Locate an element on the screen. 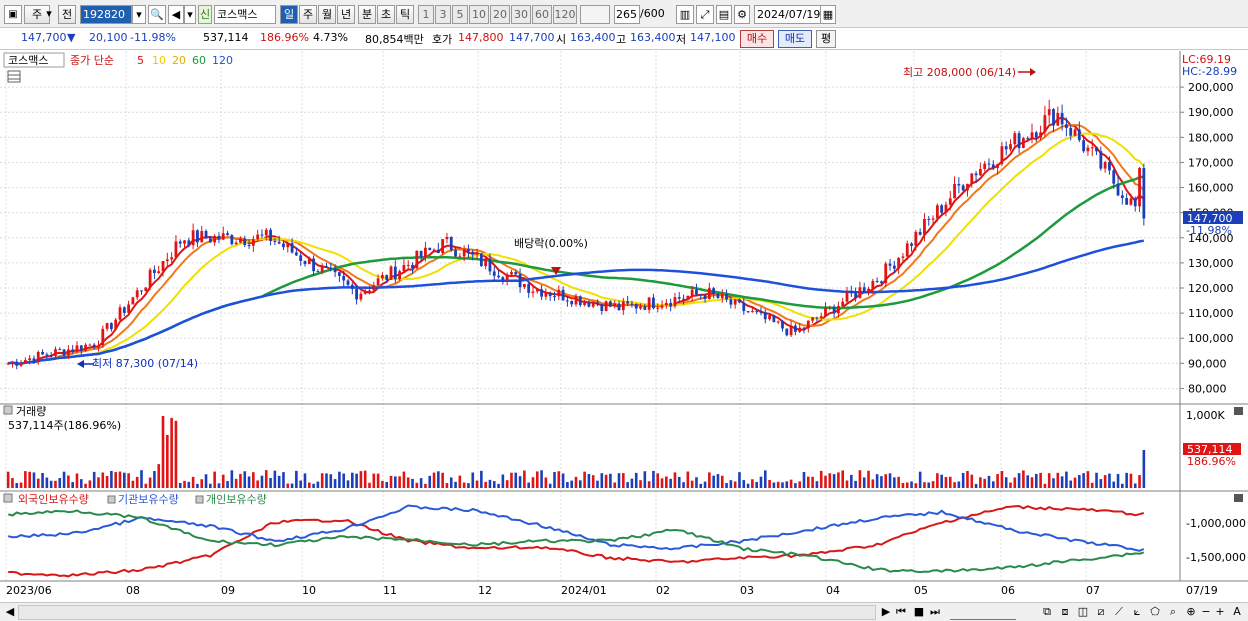 This screenshot has height=621, width=1248. count-120: 120 is located at coordinates (565, 14).